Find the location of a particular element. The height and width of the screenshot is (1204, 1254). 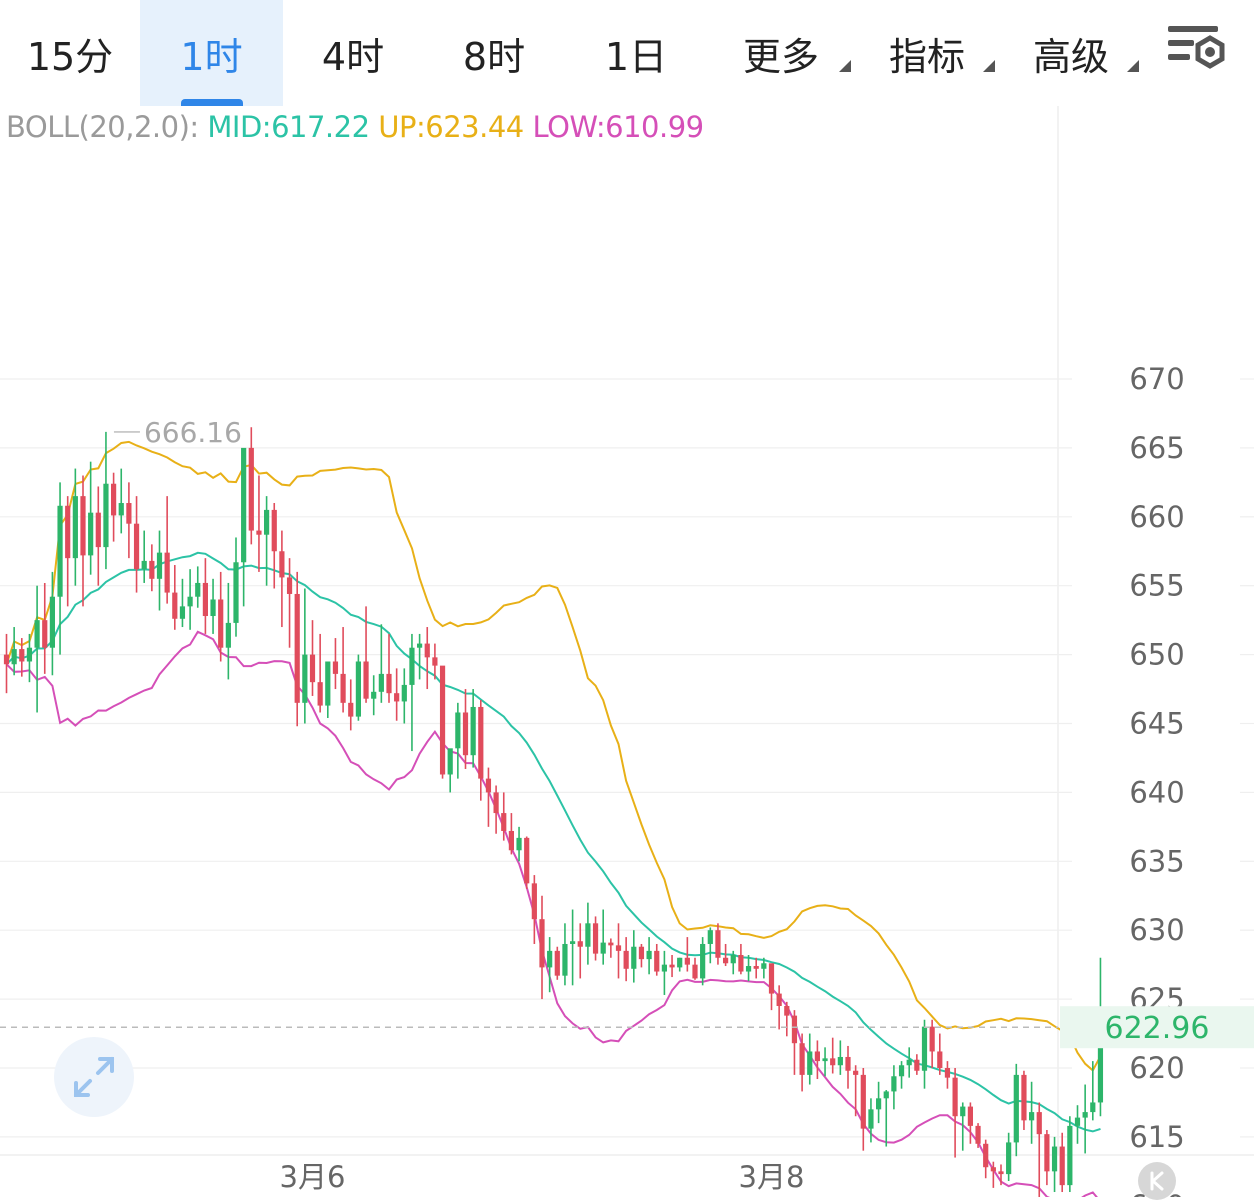

y-tick-label: 615 is located at coordinates (1156, 1137).